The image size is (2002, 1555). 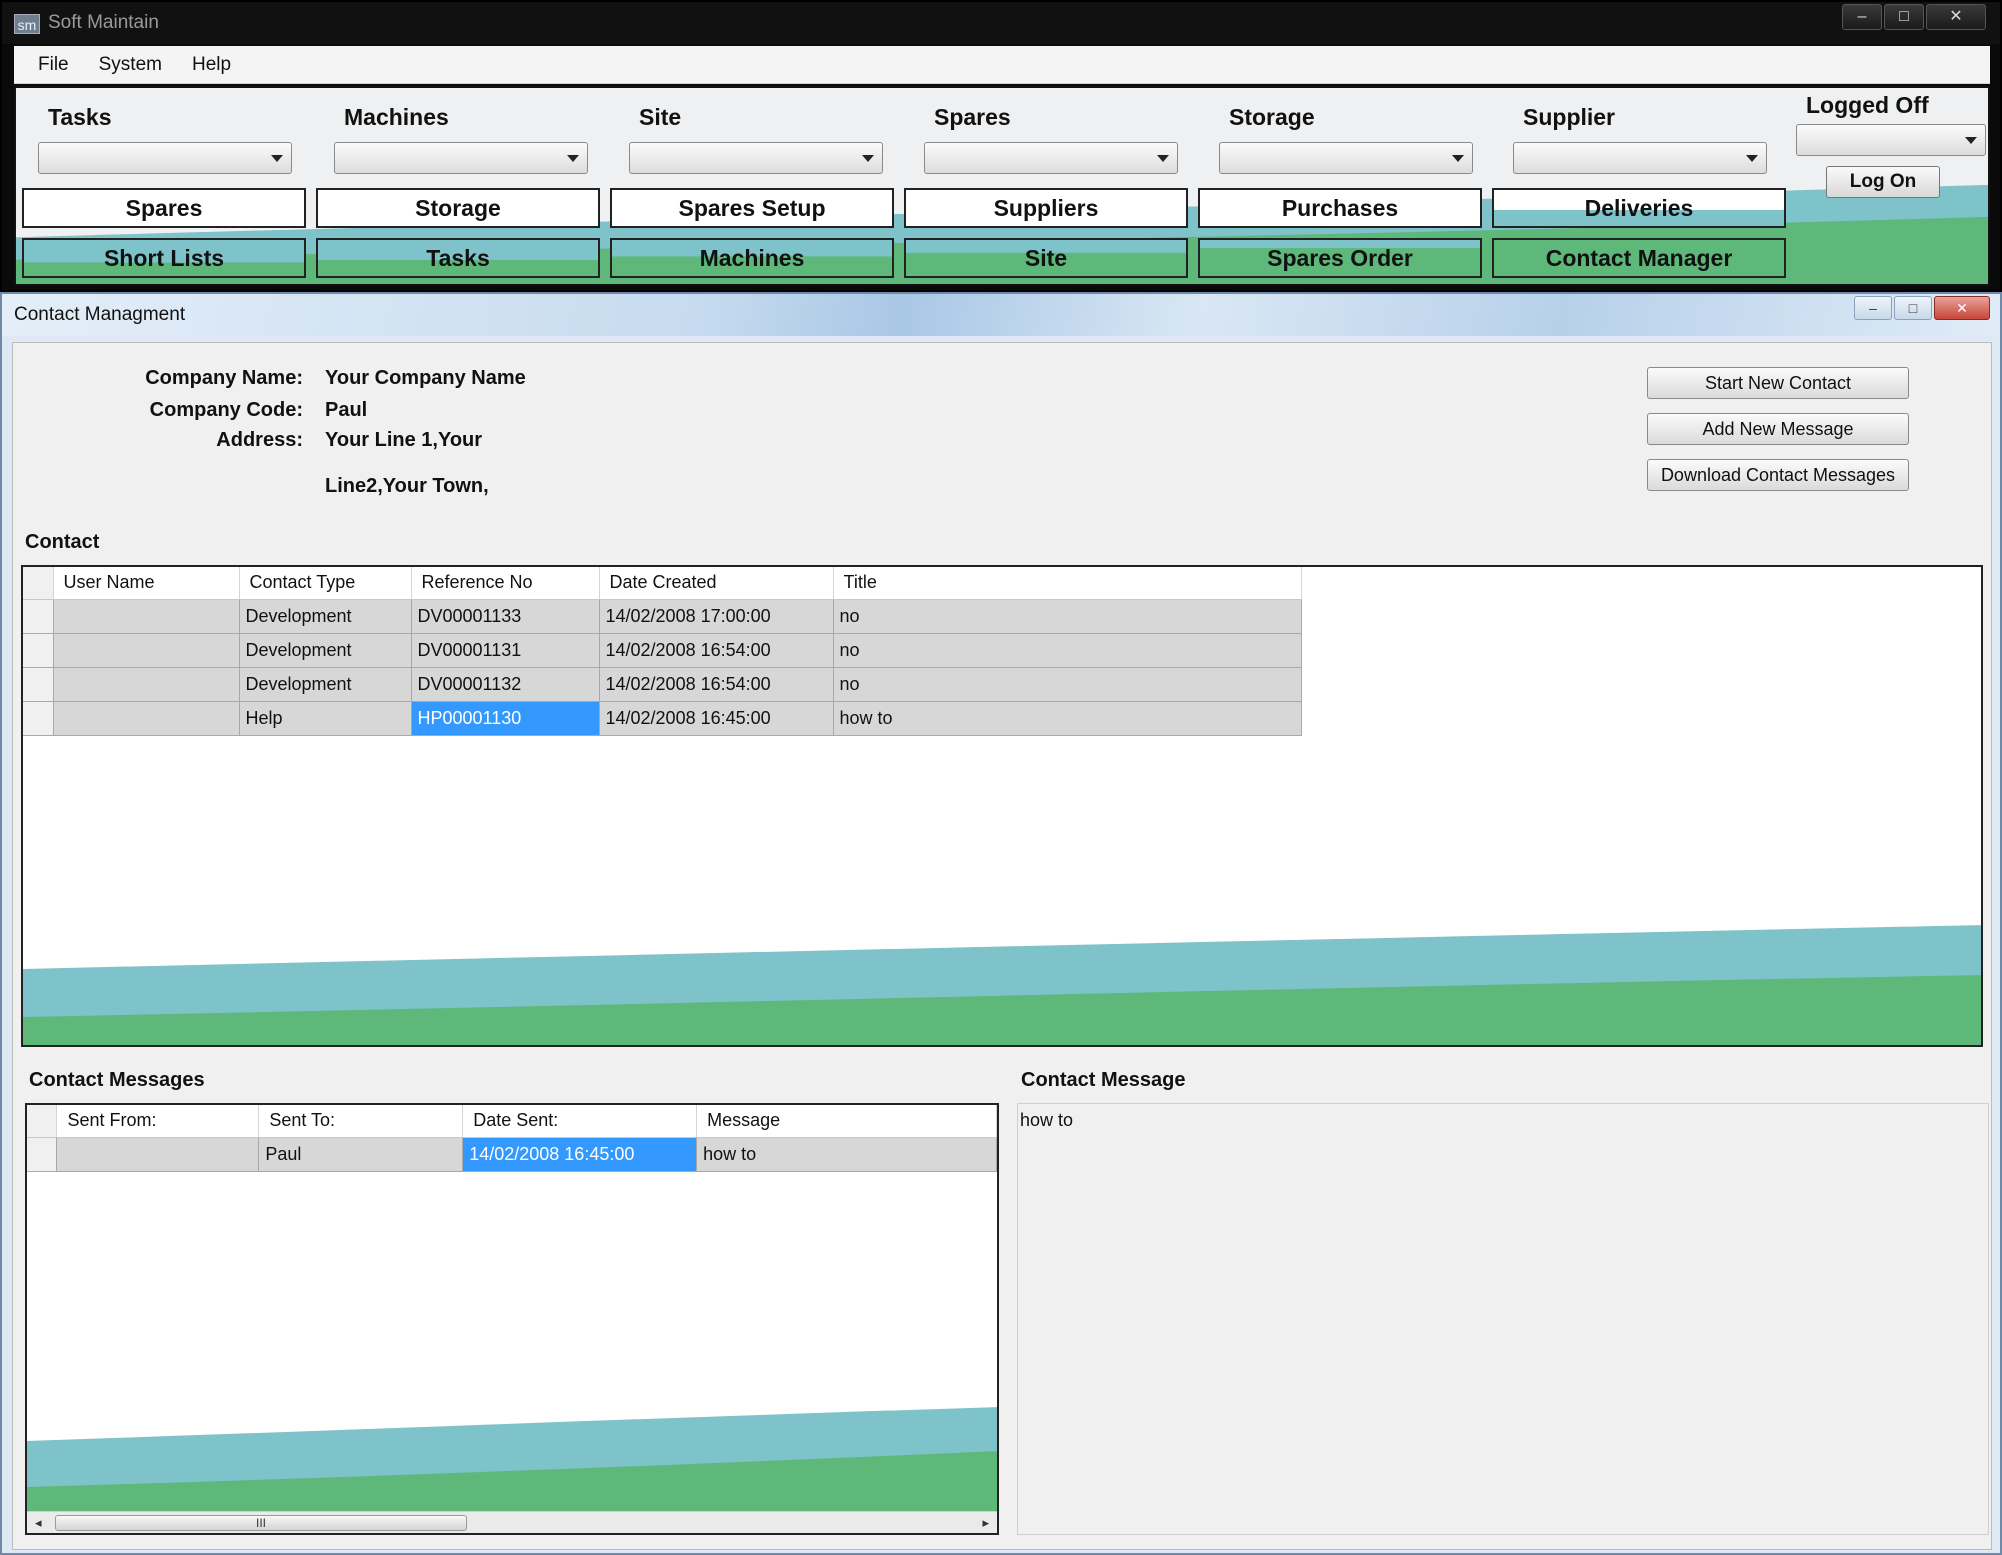 What do you see at coordinates (512, 1522) in the screenshot?
I see `horizontal-scrollbar: ◂ III ▸` at bounding box center [512, 1522].